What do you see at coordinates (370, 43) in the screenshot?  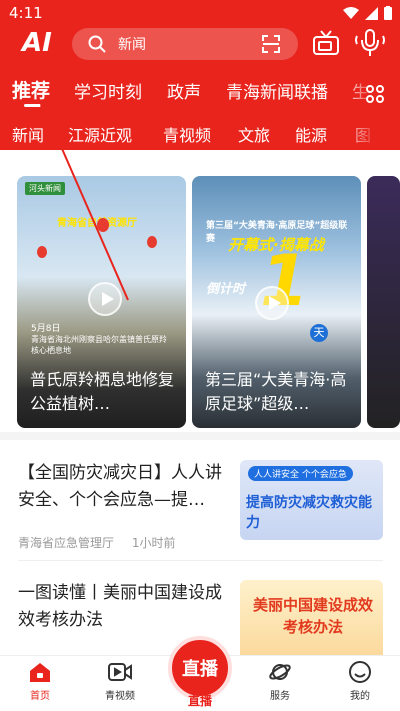 I see `voice-assistant-icon` at bounding box center [370, 43].